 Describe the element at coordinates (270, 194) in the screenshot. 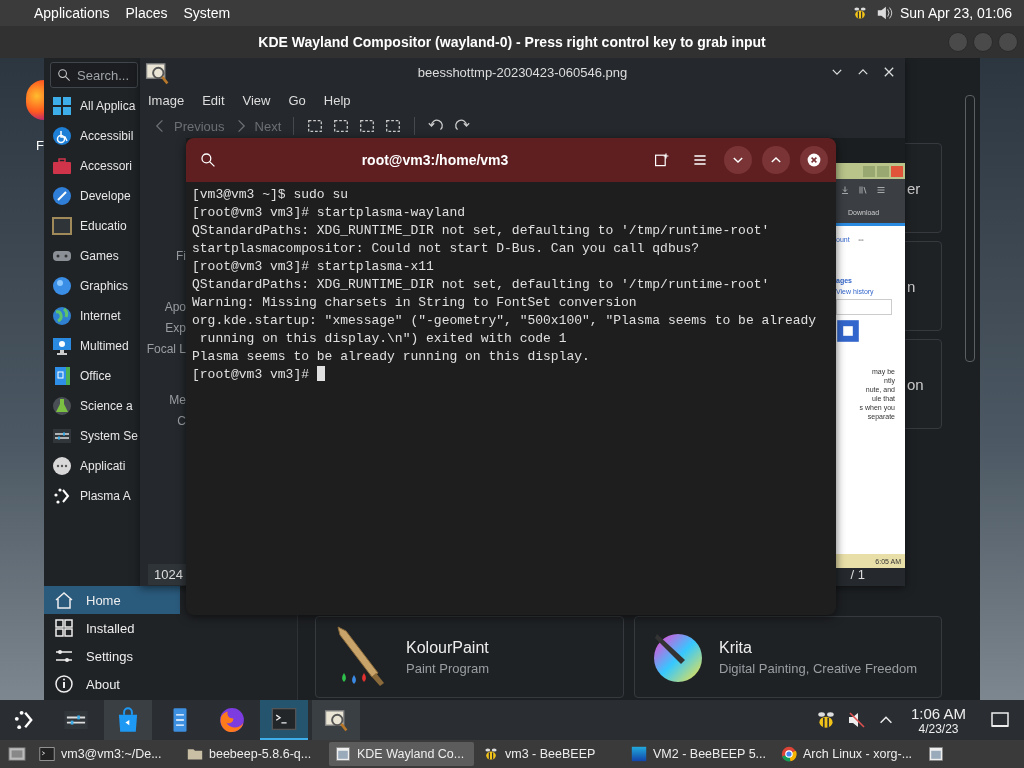

I see `terminal-line: [vm3@vm3 ~]$ sudo su` at that location.